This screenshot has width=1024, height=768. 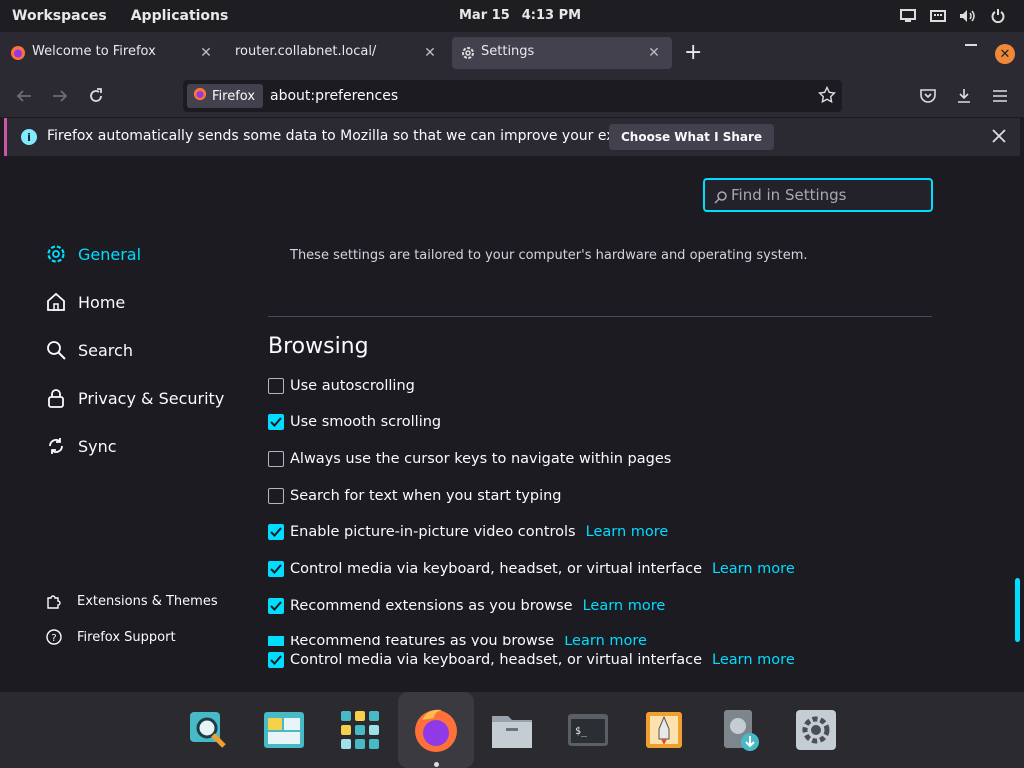 What do you see at coordinates (276, 532) in the screenshot?
I see `picture-in-picture-checkbox` at bounding box center [276, 532].